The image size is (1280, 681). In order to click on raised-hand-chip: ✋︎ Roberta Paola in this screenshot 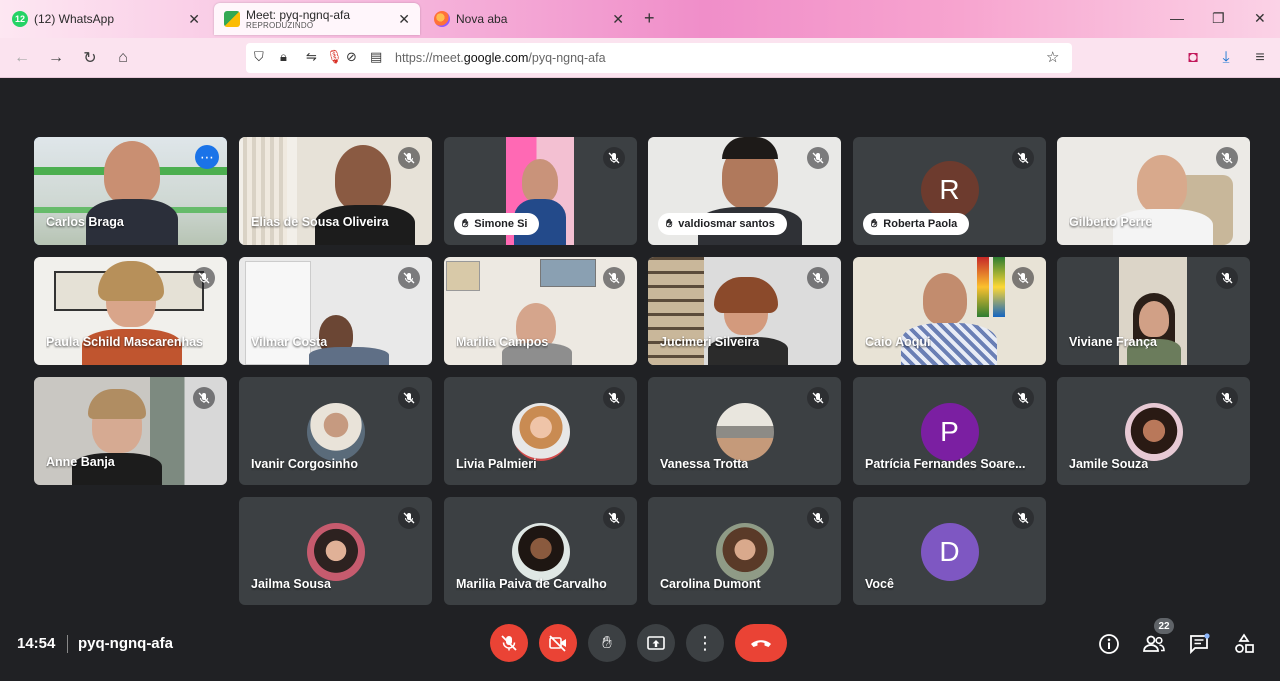, I will do `click(916, 224)`.